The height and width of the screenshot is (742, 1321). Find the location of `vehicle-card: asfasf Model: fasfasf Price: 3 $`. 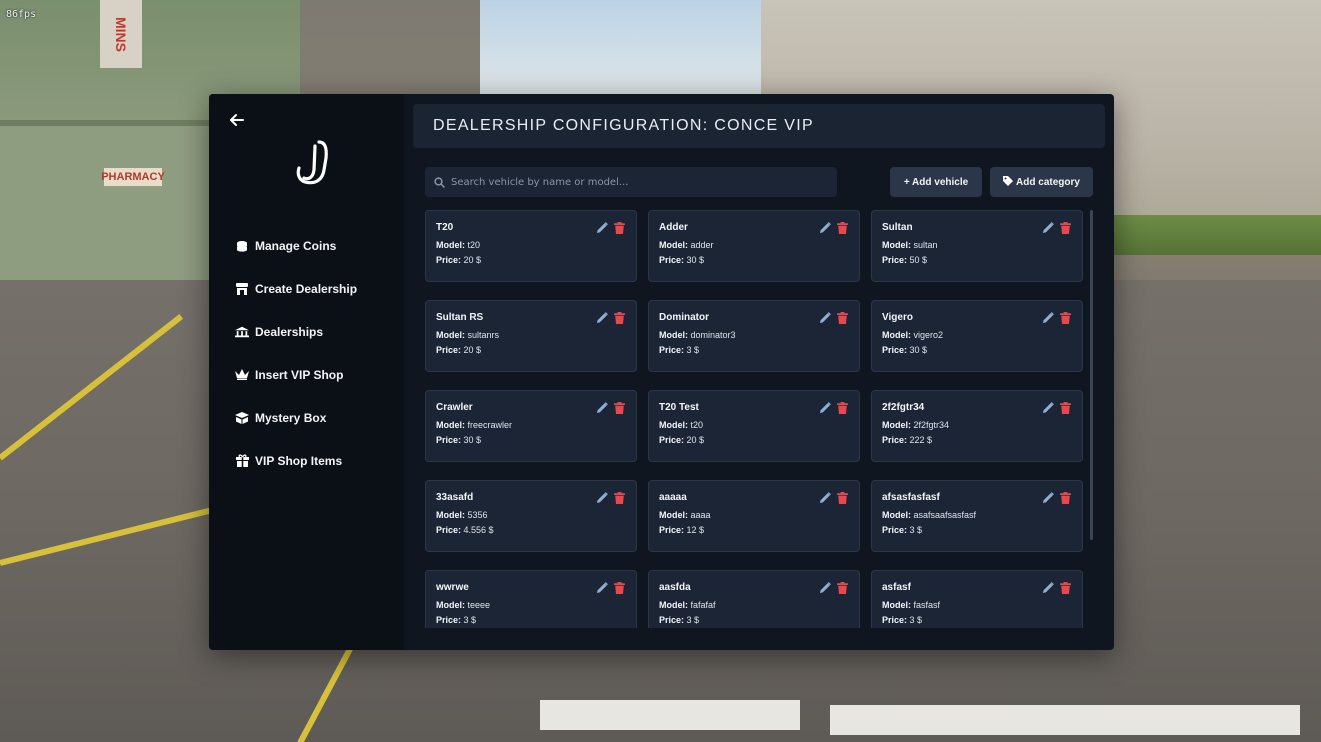

vehicle-card: asfasf Model: fasfasf Price: 3 $ is located at coordinates (977, 599).